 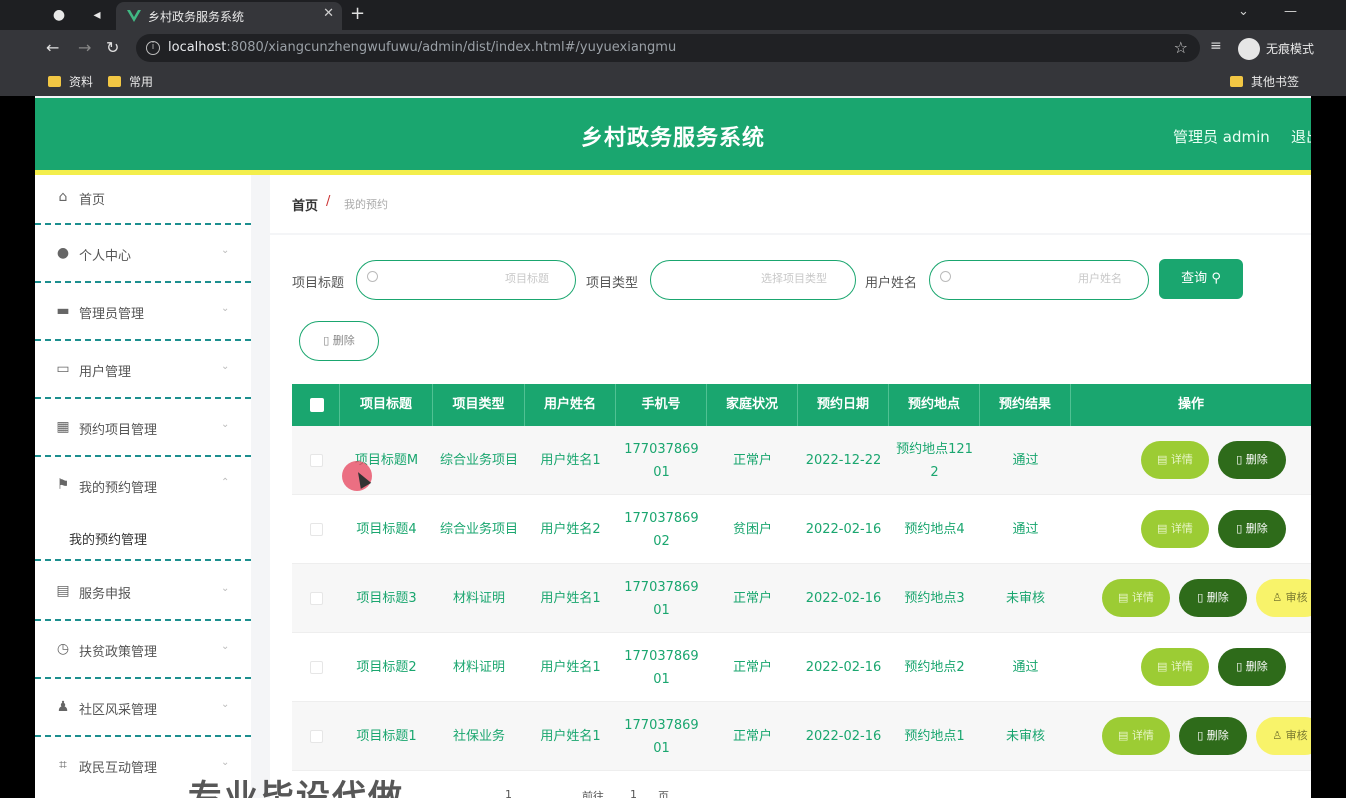 What do you see at coordinates (339, 341) in the screenshot?
I see `batch-delete-button: ▯ 删除` at bounding box center [339, 341].